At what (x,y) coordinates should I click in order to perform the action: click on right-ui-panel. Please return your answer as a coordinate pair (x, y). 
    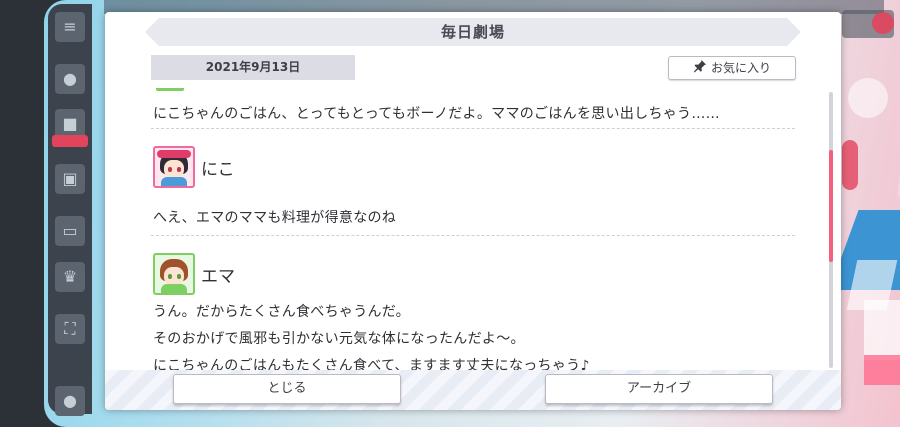
    Looking at the image, I should click on (872, 285).